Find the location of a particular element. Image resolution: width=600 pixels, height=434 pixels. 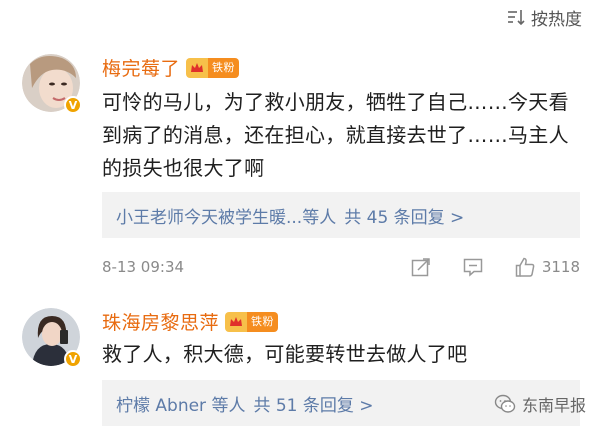

comment-author: 珠海房黎思萍 铁粉 is located at coordinates (190, 321).